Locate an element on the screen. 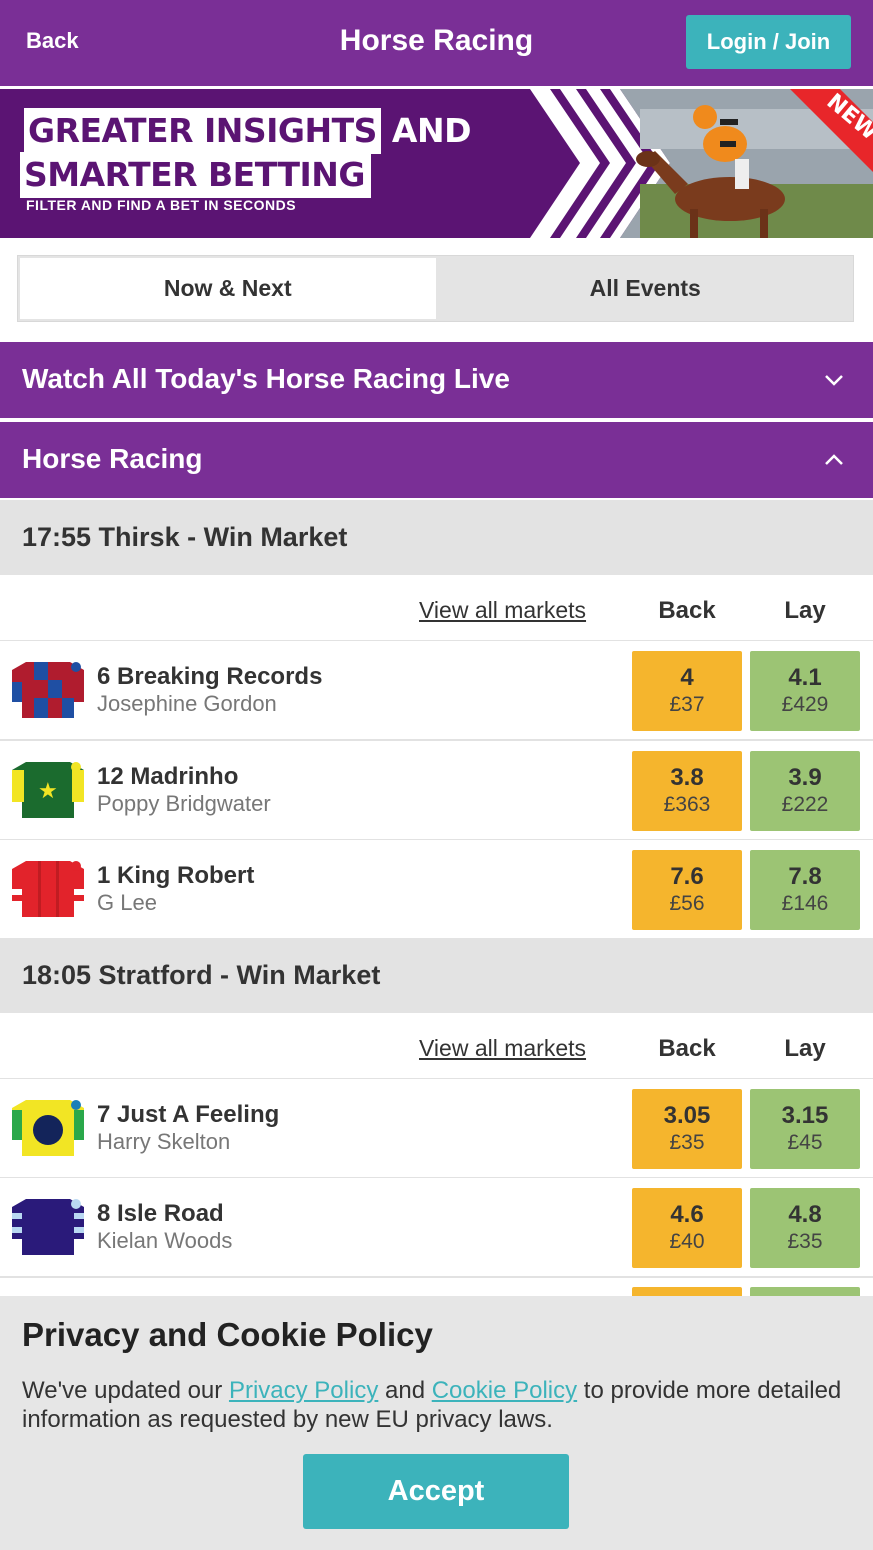  race-title: 18:05 Stratford - Win Market is located at coordinates (201, 975).